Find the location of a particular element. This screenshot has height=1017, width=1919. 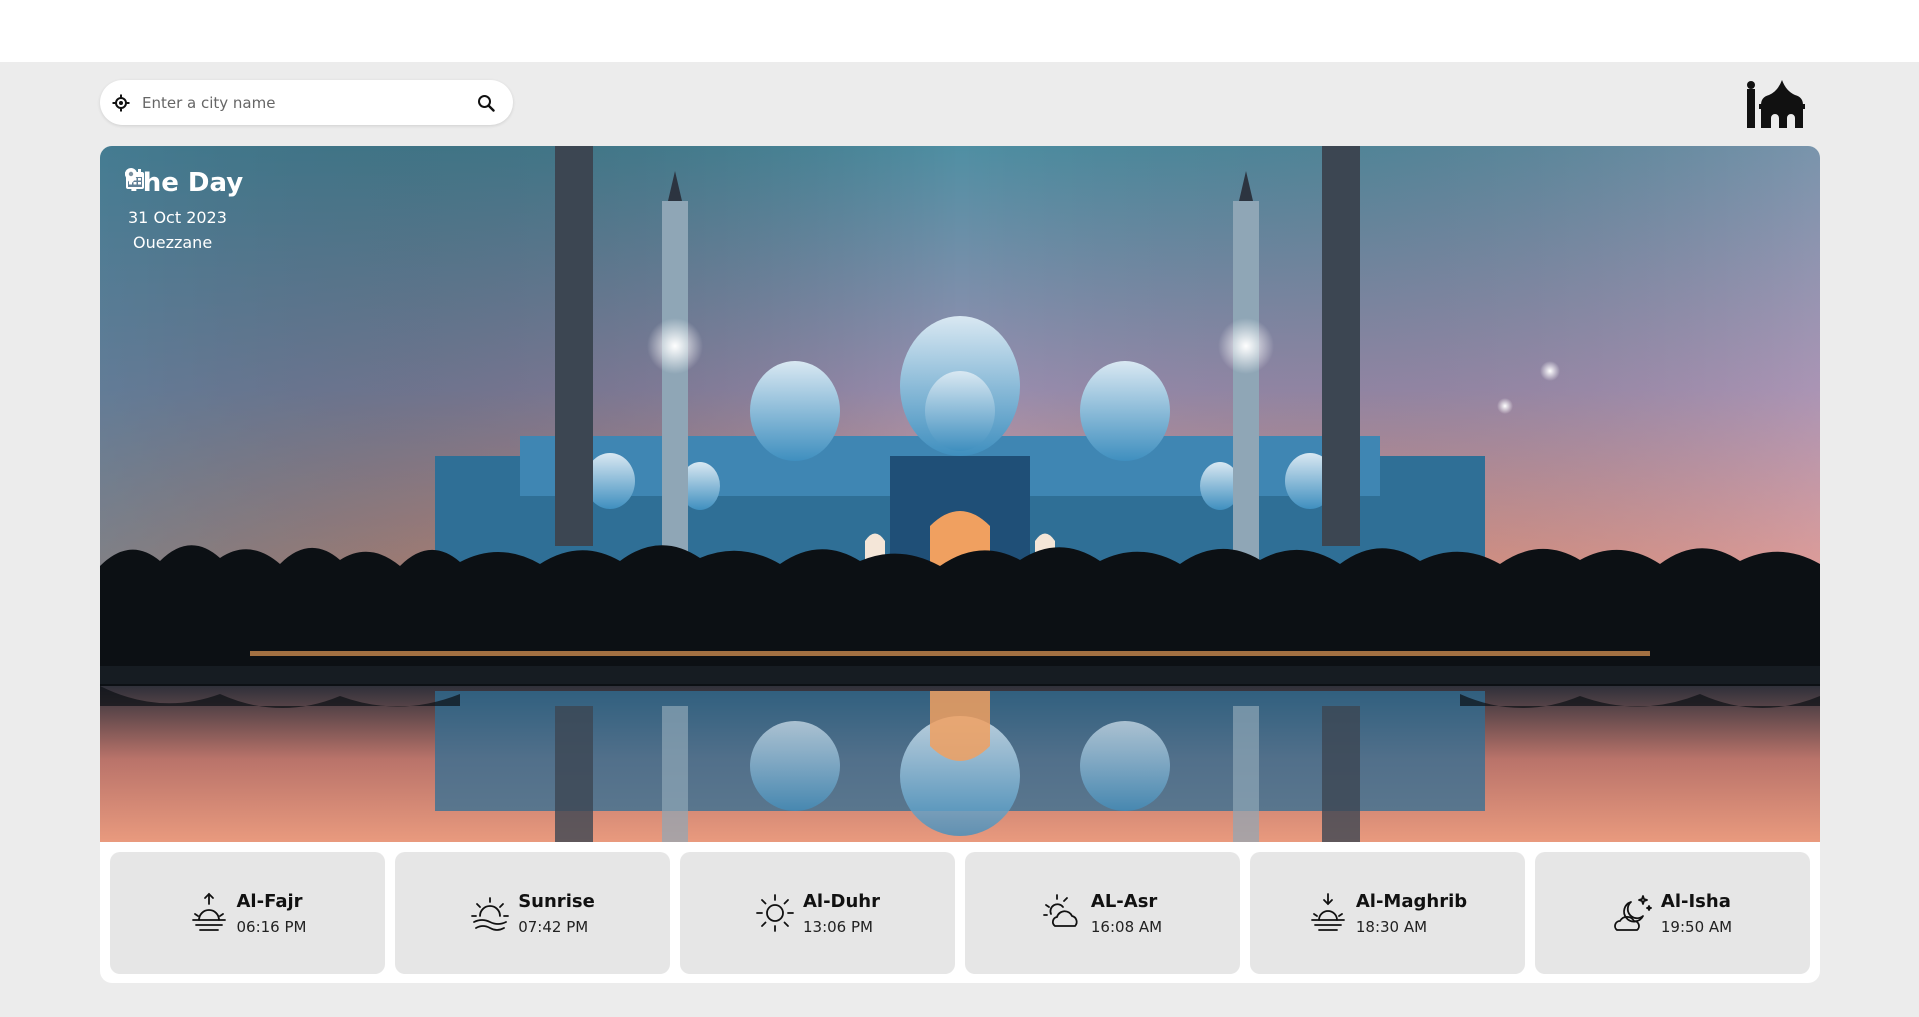

prayer-card-maghrib: Al-Maghrib 18:30 AM is located at coordinates (1387, 913).